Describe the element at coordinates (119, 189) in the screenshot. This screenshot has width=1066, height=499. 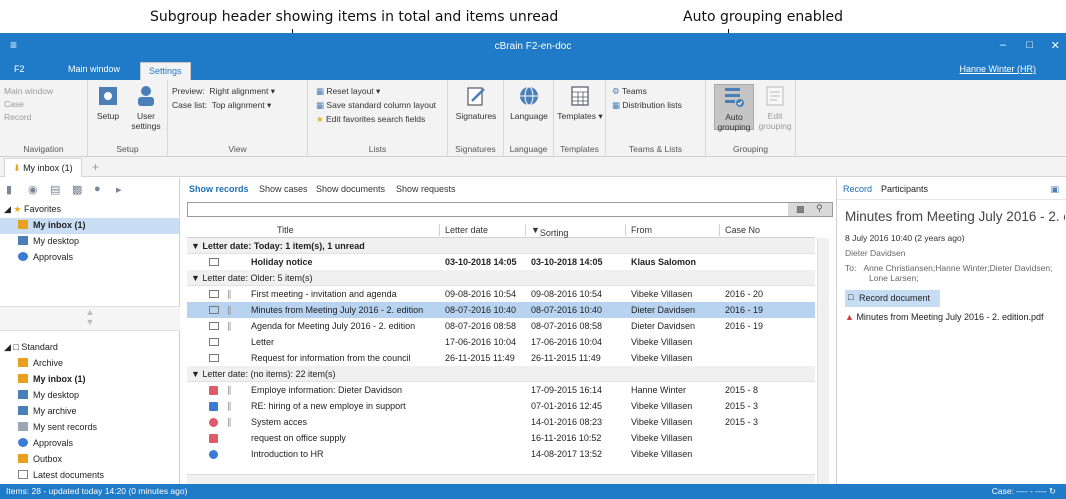
I see `forward-icon: ▸` at that location.